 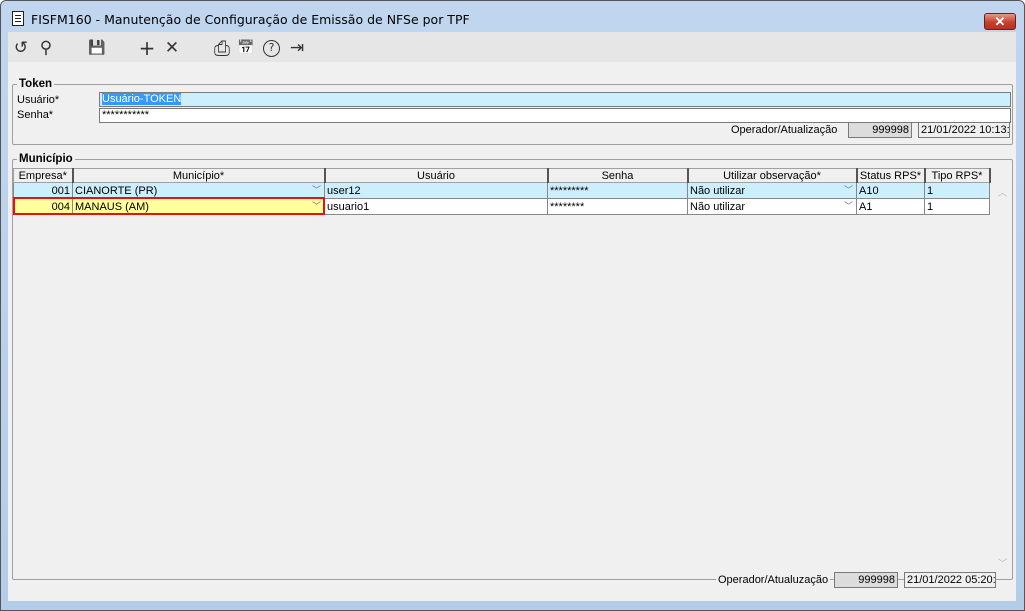 I want to click on atualizacao-field: 21/01/2022 10:13:, so click(x=964, y=130).